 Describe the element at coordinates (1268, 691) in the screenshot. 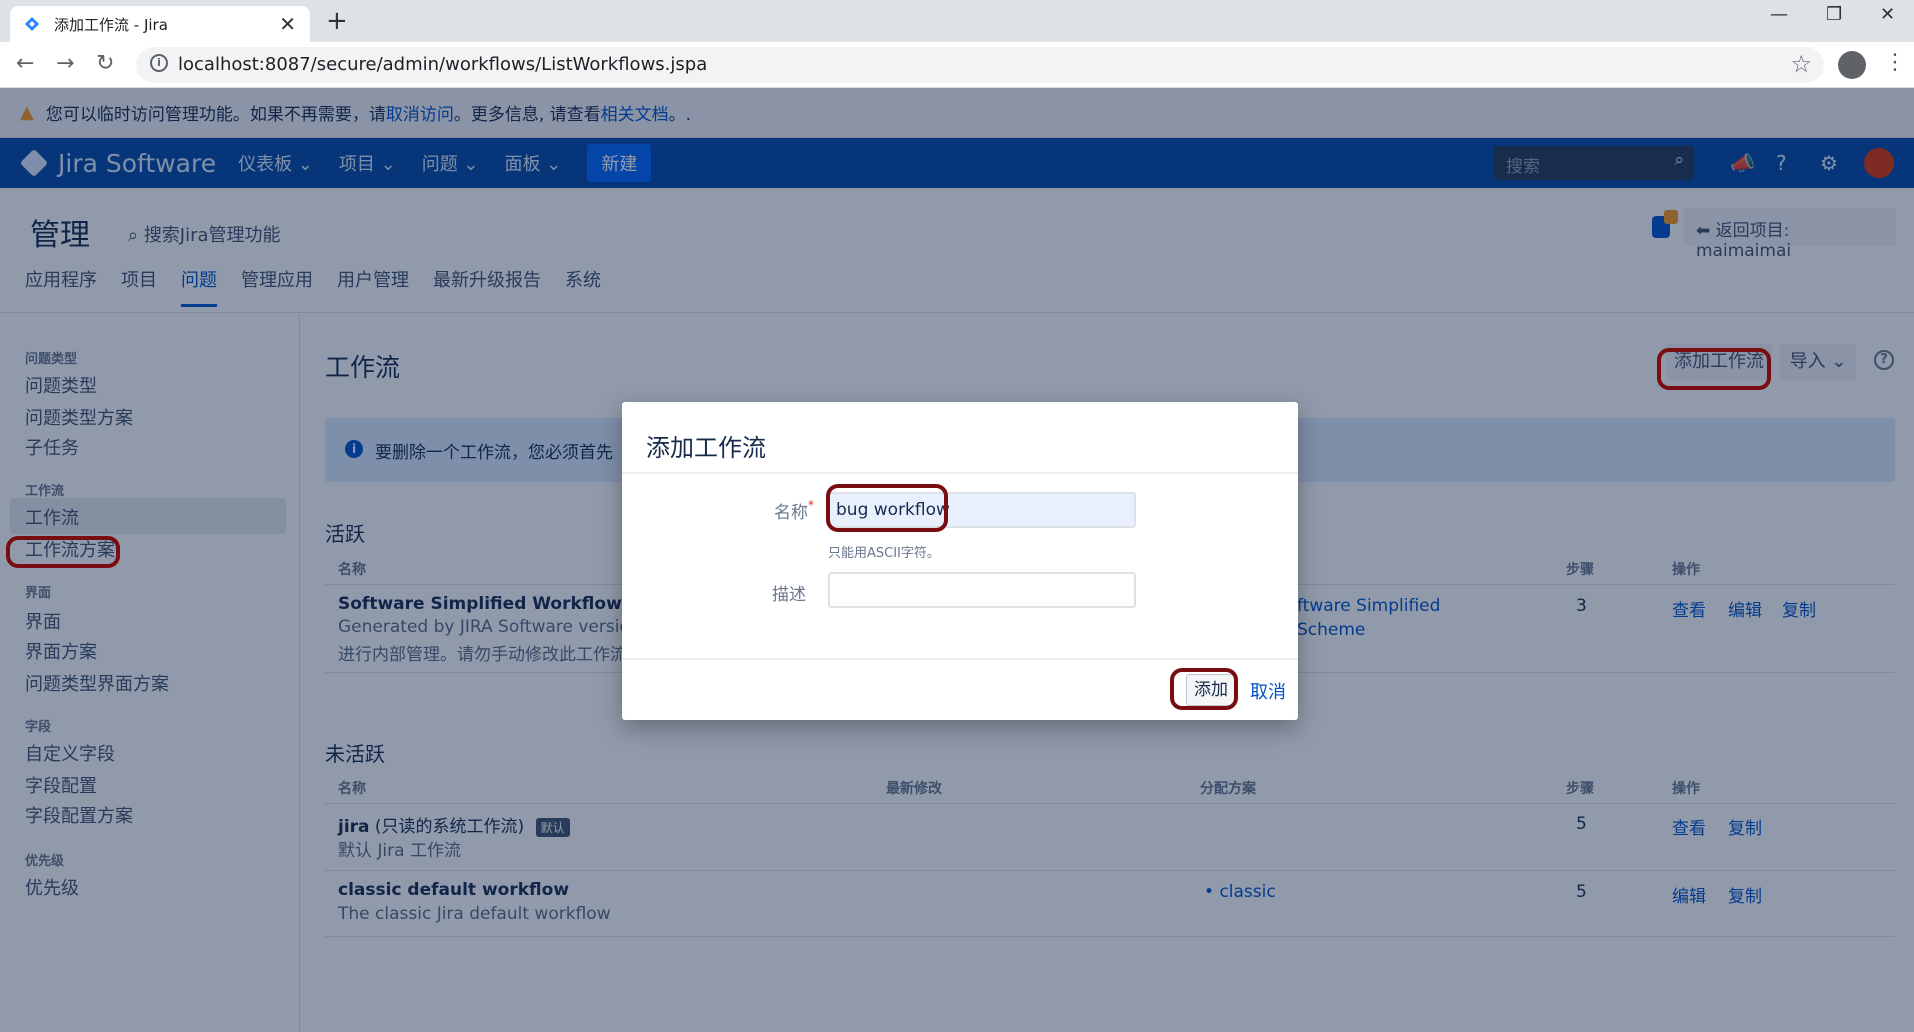

I see `cancel-link: 取消` at that location.